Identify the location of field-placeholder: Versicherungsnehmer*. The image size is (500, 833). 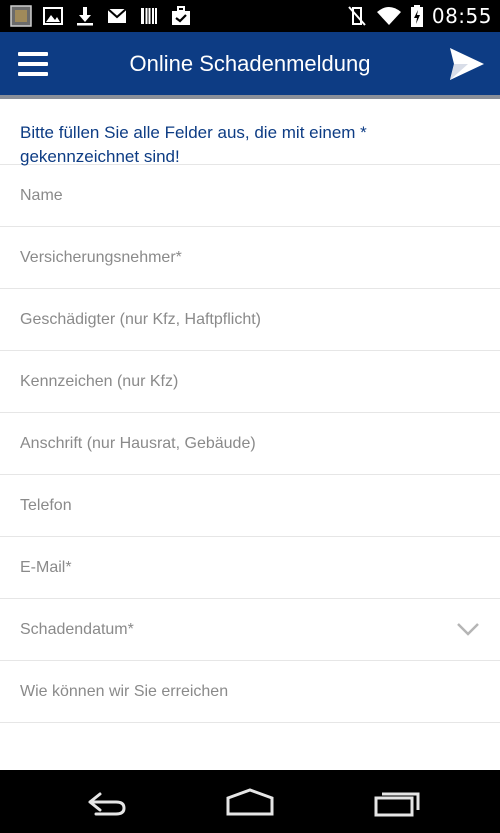
(101, 257).